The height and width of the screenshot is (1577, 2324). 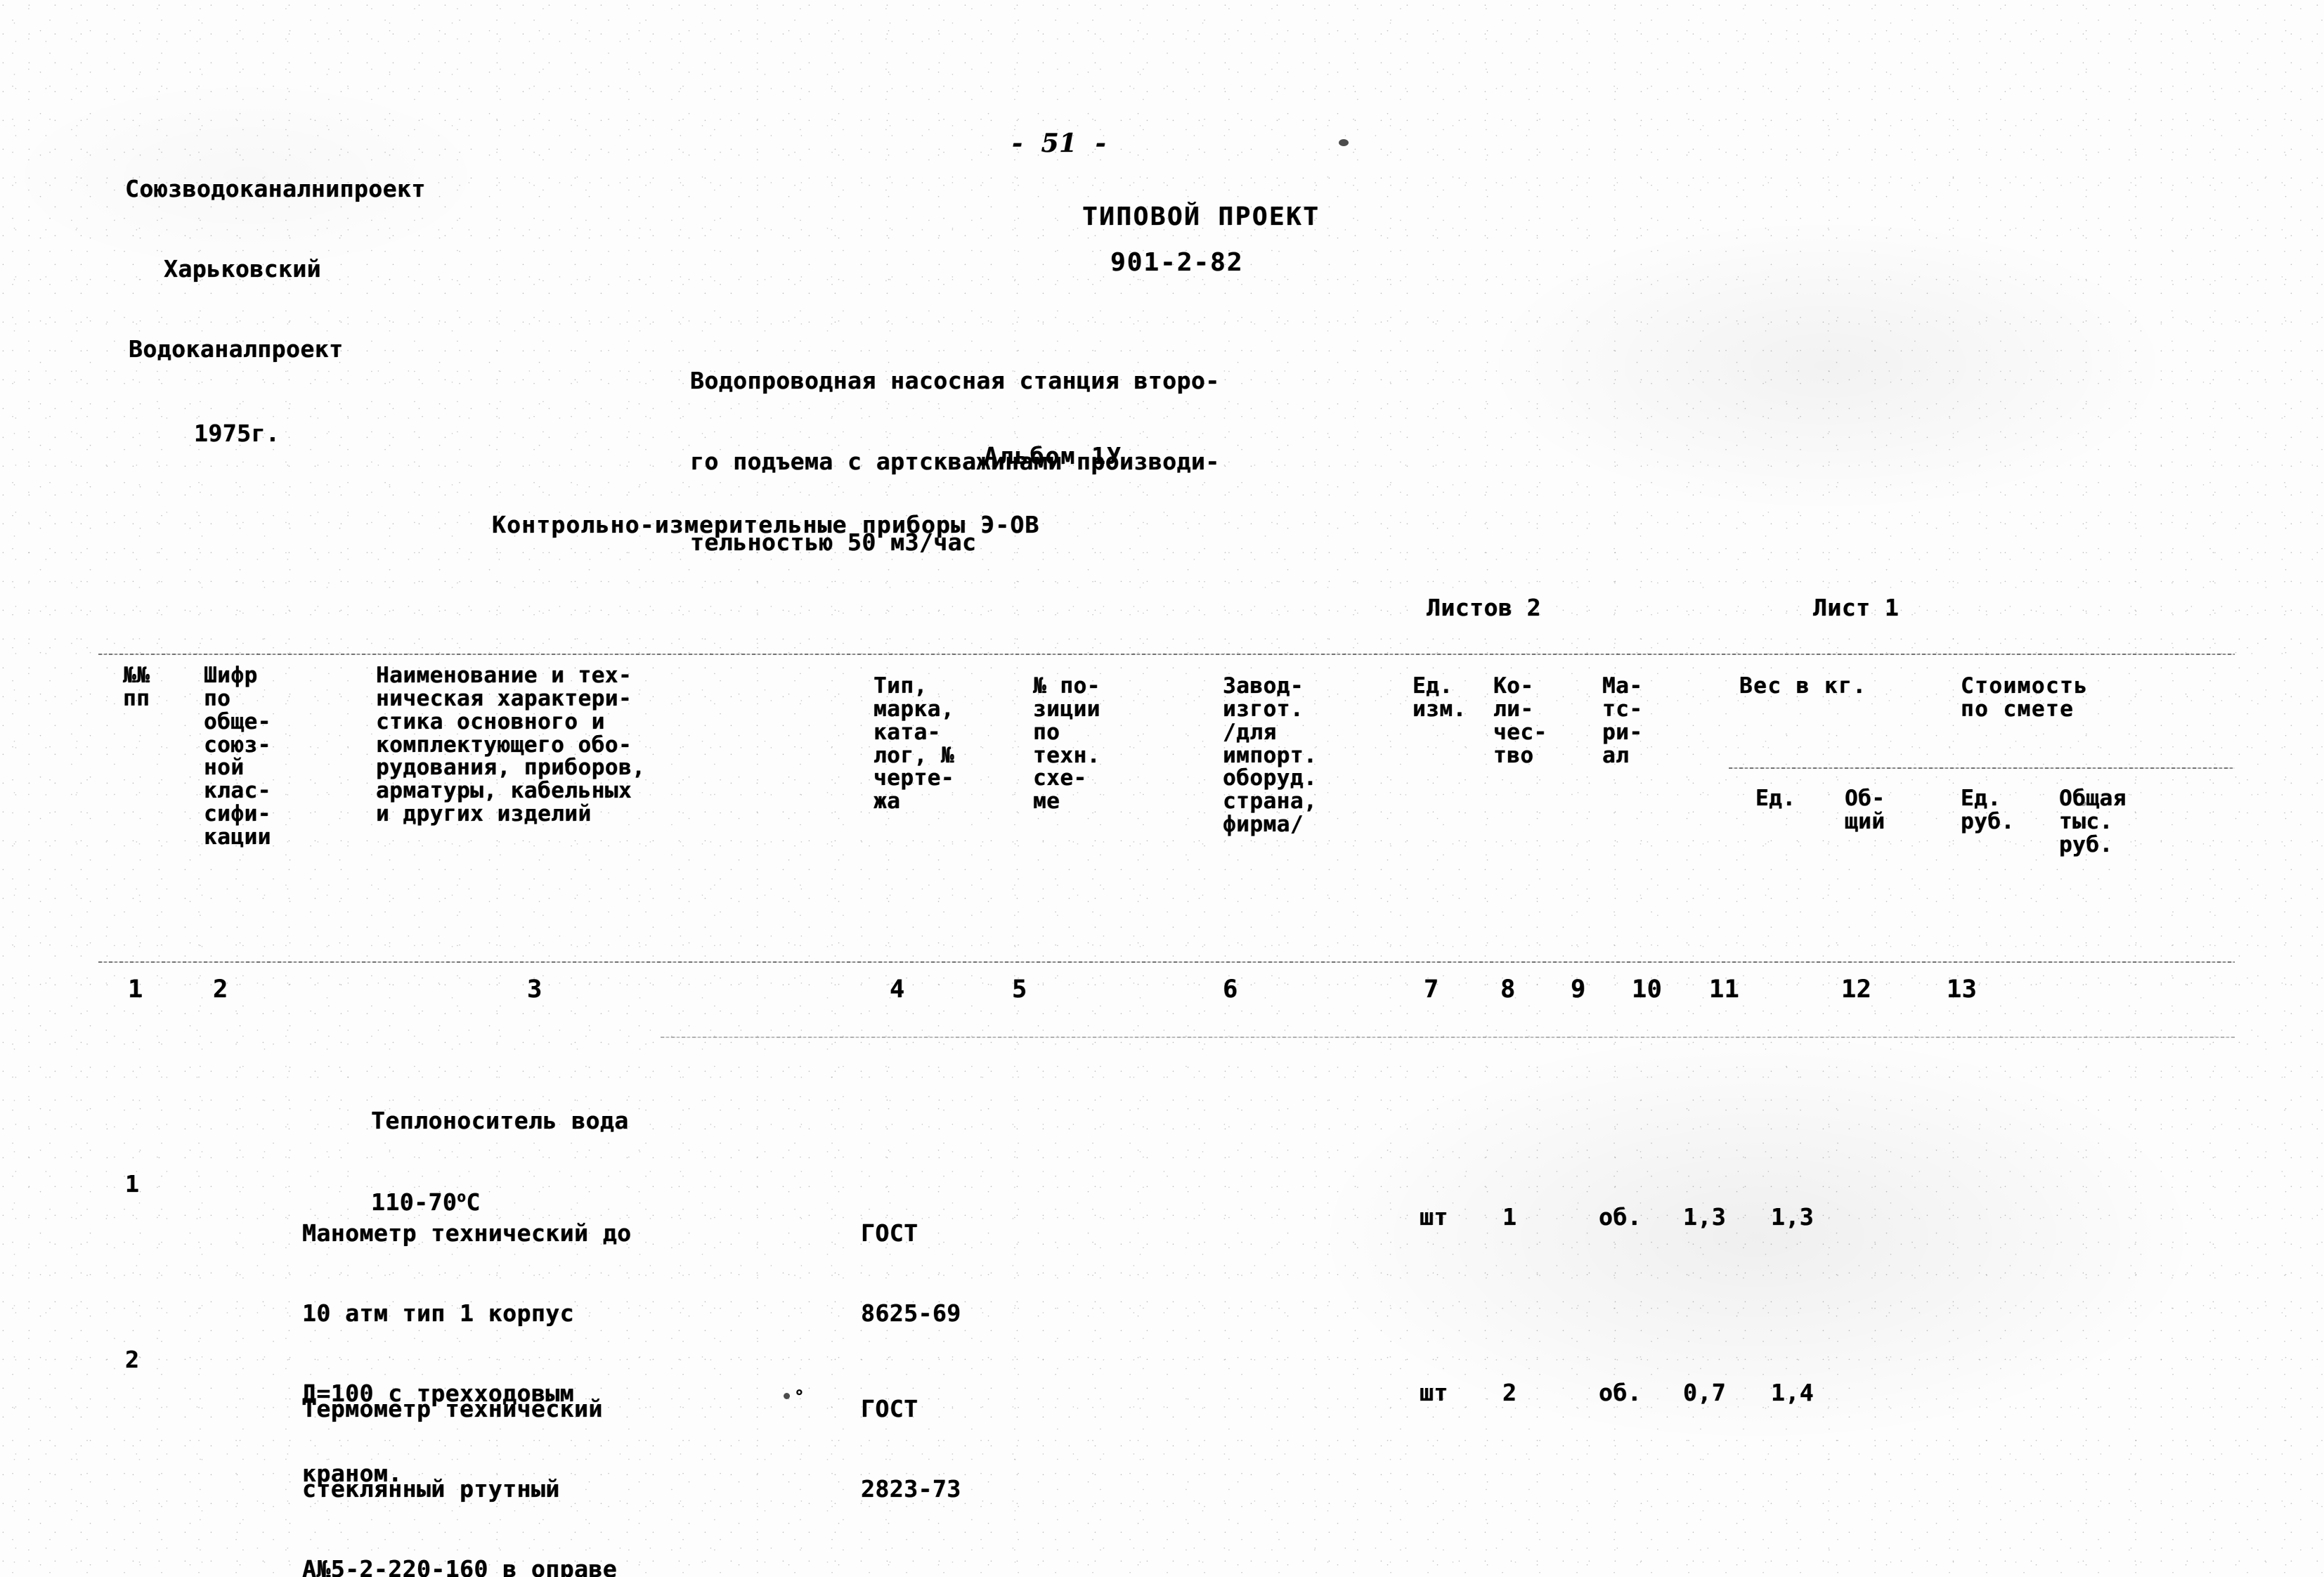 What do you see at coordinates (1705, 1392) in the screenshot?
I see `row-2-weight-unit: 0,7` at bounding box center [1705, 1392].